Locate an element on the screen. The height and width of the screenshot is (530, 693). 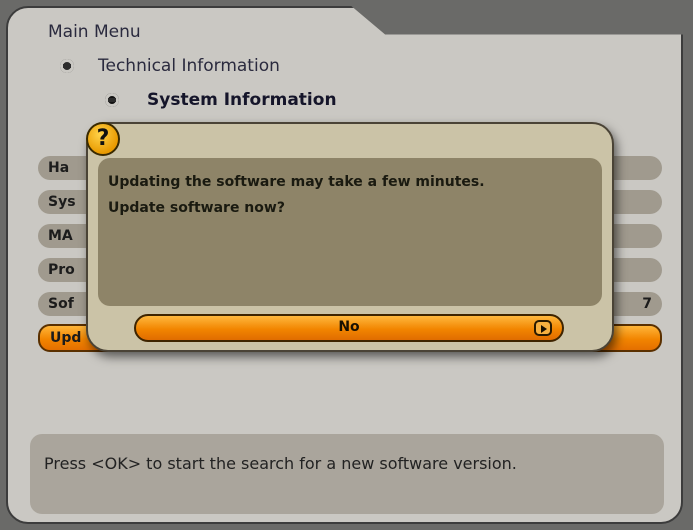
ok-play-icon is located at coordinates (543, 328).